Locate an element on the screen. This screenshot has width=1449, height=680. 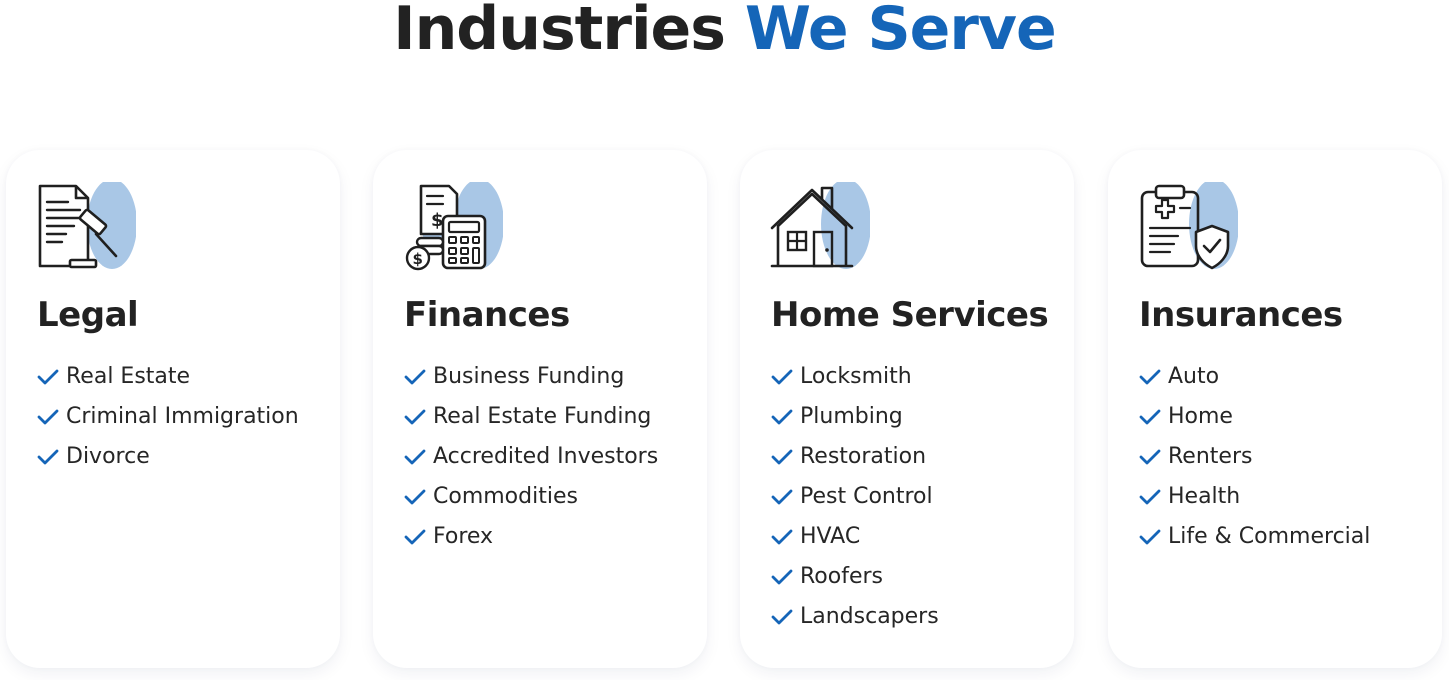
list-item-label: Locksmith is located at coordinates (856, 376).